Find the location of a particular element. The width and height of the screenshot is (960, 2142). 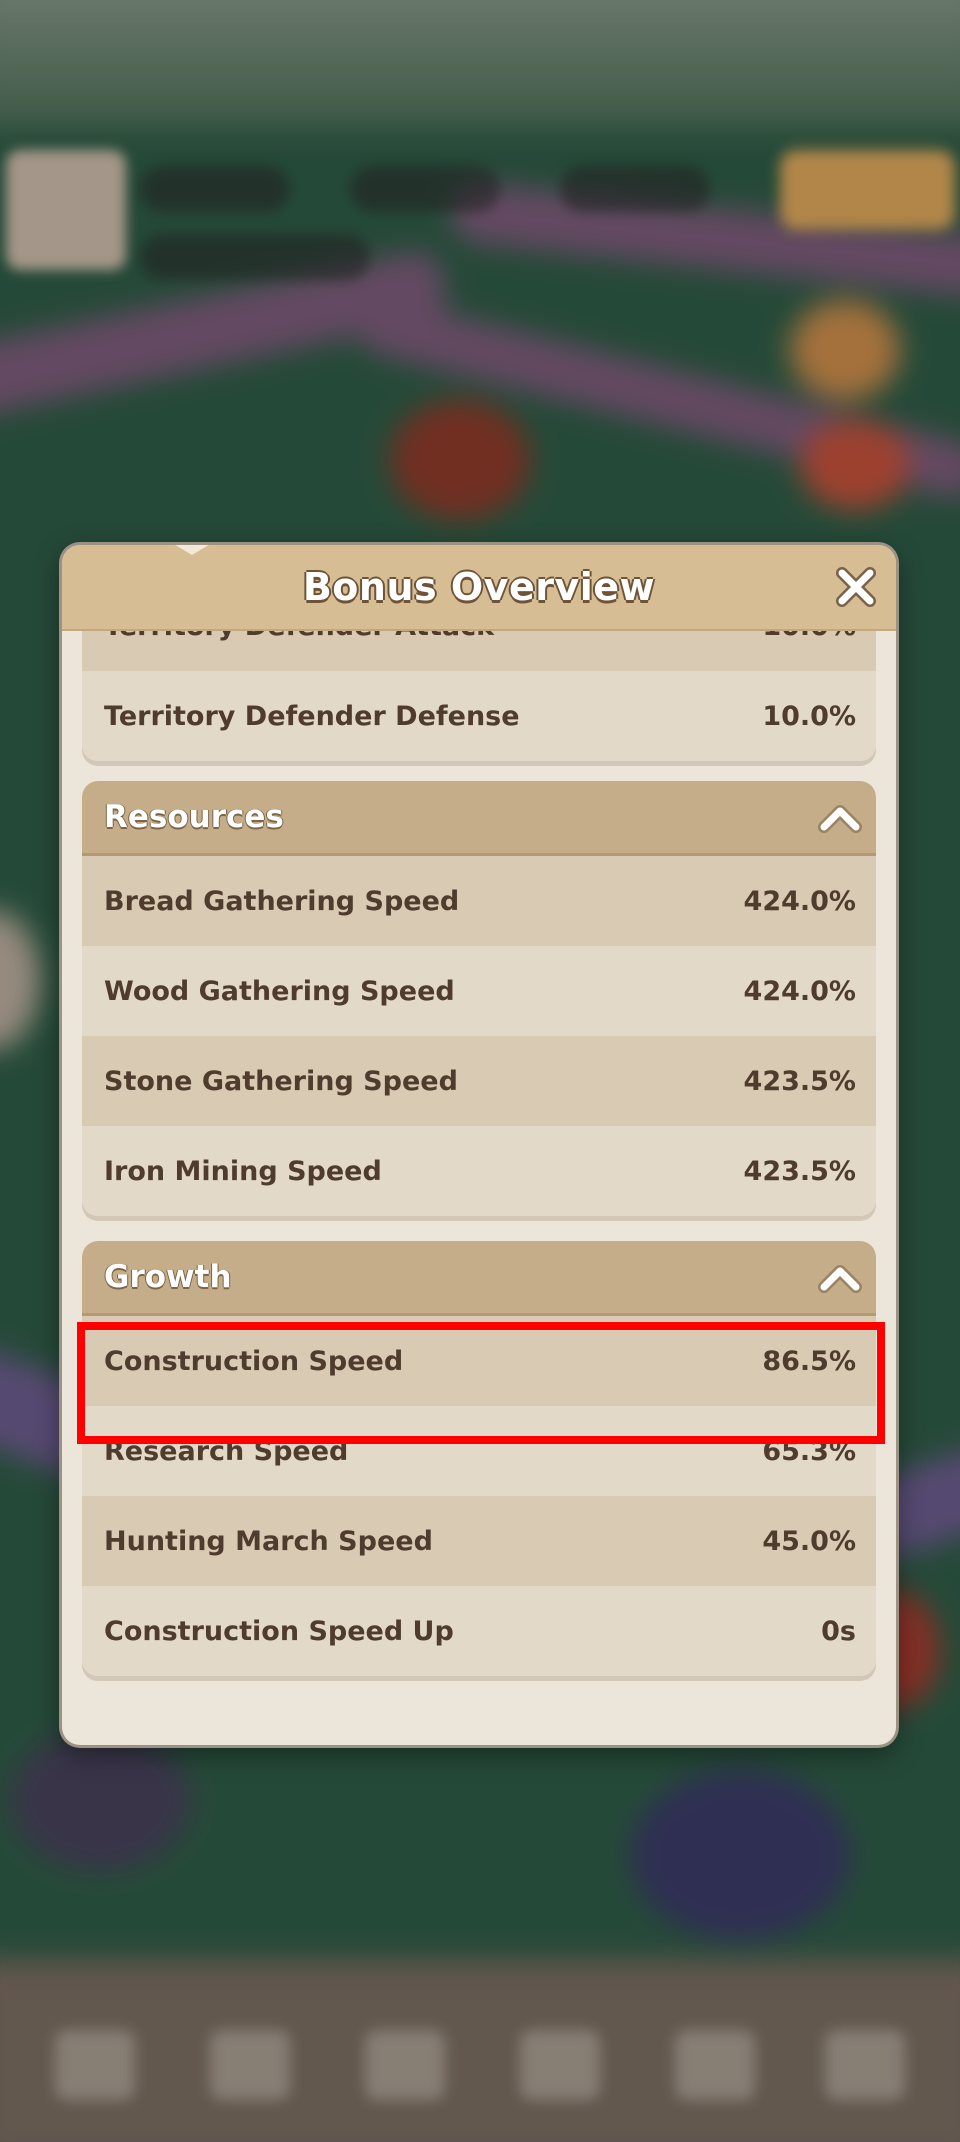

bonus-row: Territory Defender Attack 10.0% is located at coordinates (479, 651).